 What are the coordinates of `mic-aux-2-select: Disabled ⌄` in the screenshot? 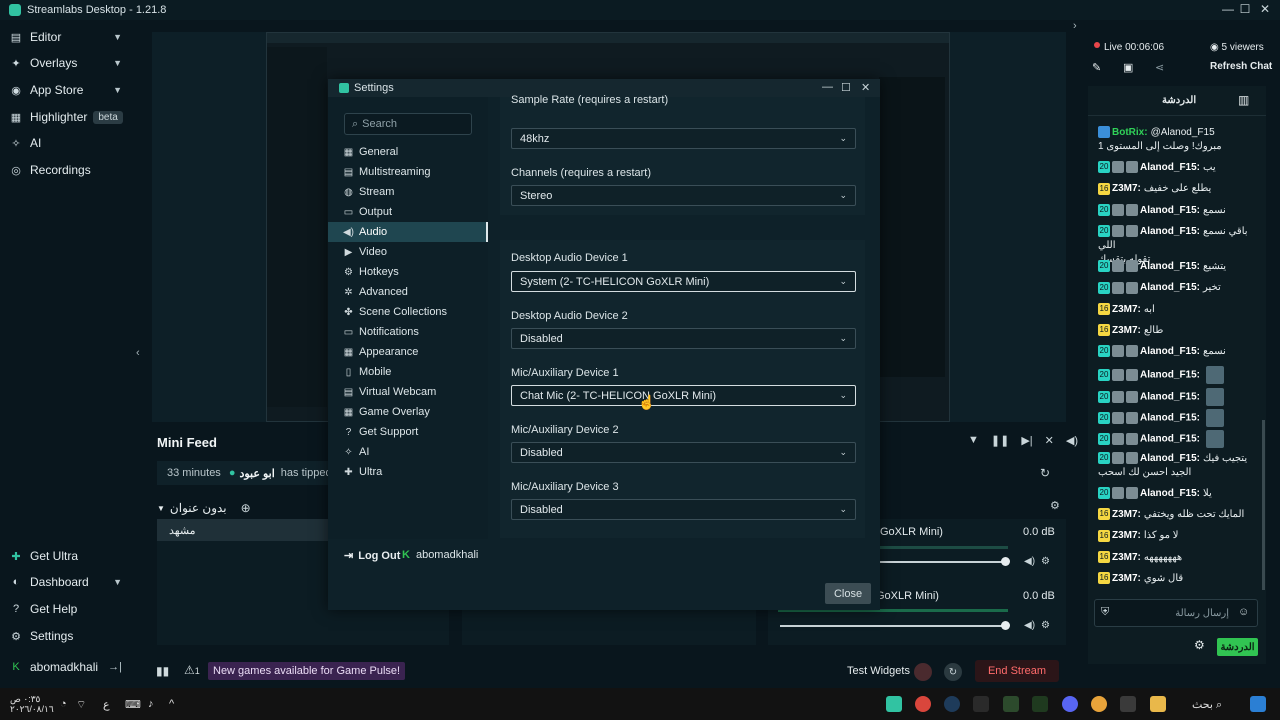 It's located at (683, 452).